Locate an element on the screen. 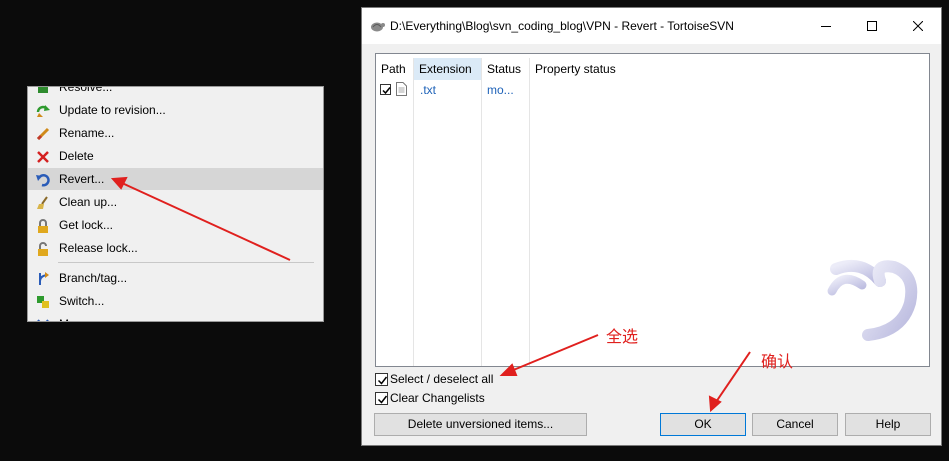  cell-extension: .txt is located at coordinates (428, 90).